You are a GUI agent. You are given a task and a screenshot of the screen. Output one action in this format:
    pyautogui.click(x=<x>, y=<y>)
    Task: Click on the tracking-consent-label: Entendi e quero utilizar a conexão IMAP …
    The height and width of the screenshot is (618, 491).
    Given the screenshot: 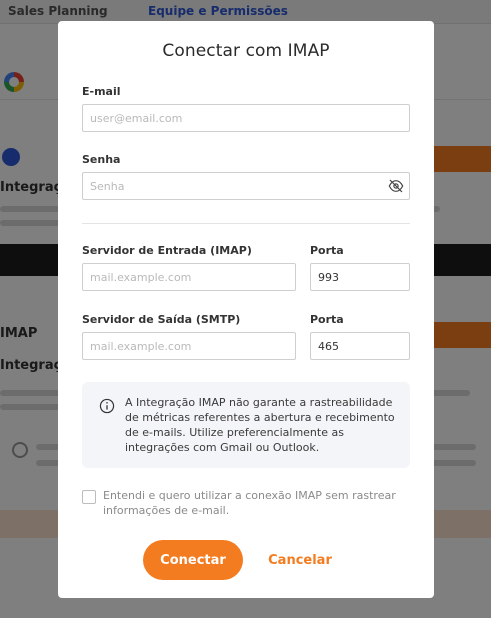 What is the action you would take?
    pyautogui.click(x=253, y=503)
    